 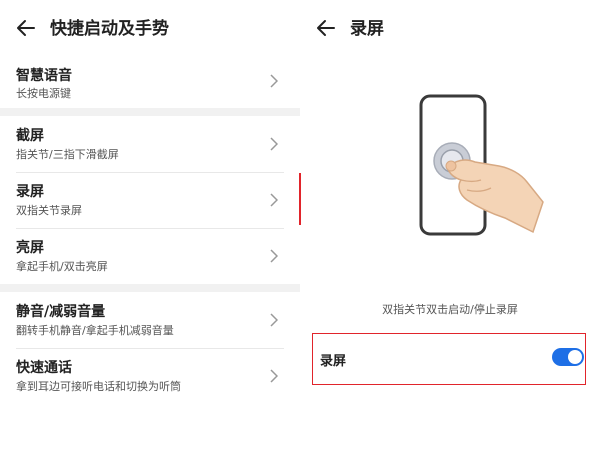 What do you see at coordinates (30, 136) in the screenshot?
I see `list-item-title: 截屏` at bounding box center [30, 136].